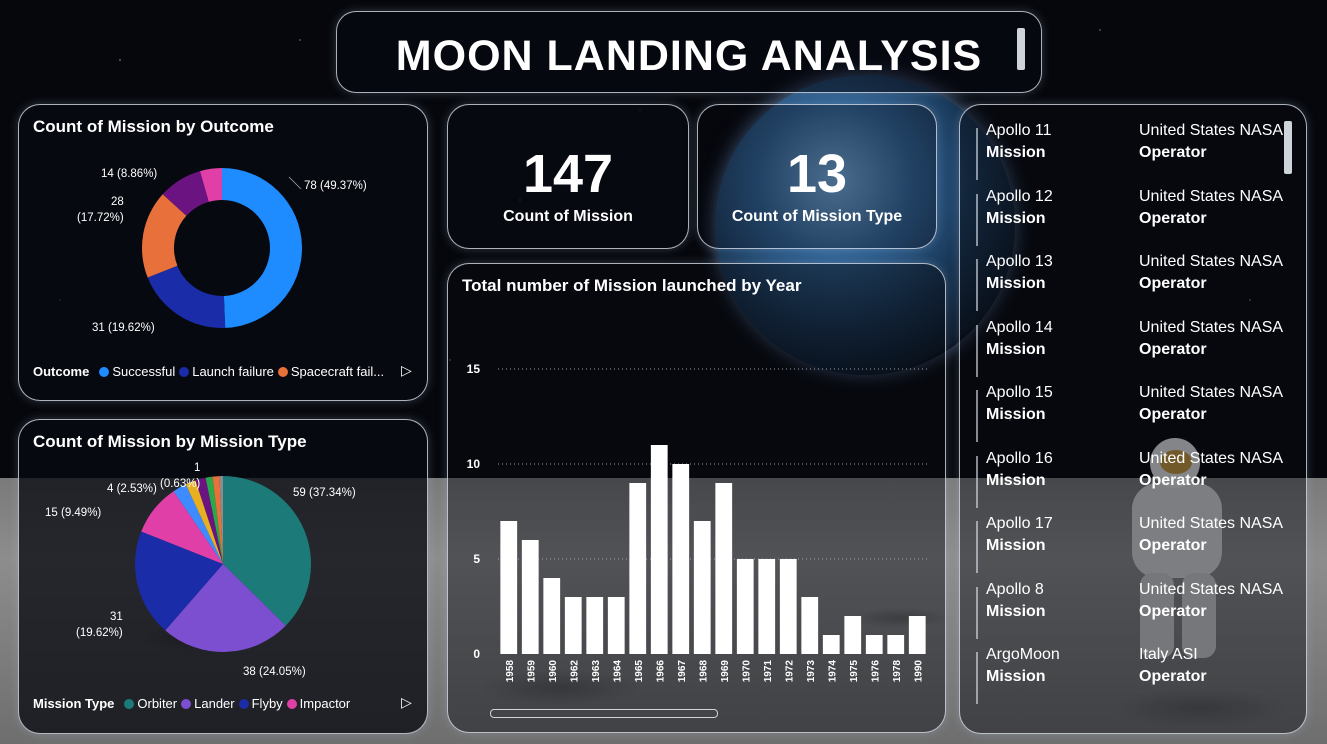 This screenshot has height=744, width=1327. I want to click on bar-1978, so click(896, 644).